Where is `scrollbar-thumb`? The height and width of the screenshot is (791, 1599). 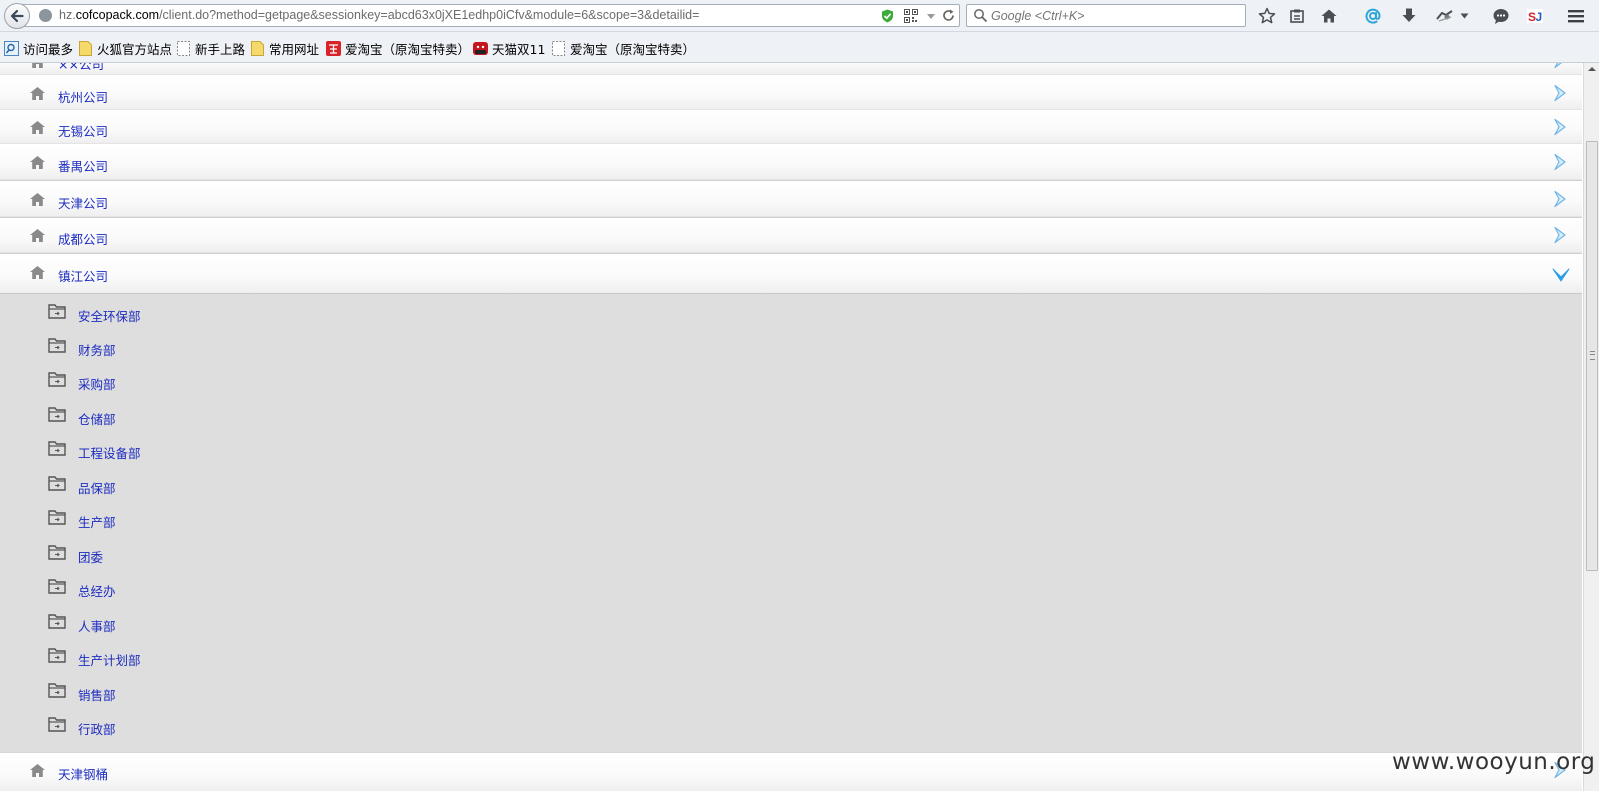 scrollbar-thumb is located at coordinates (1592, 356).